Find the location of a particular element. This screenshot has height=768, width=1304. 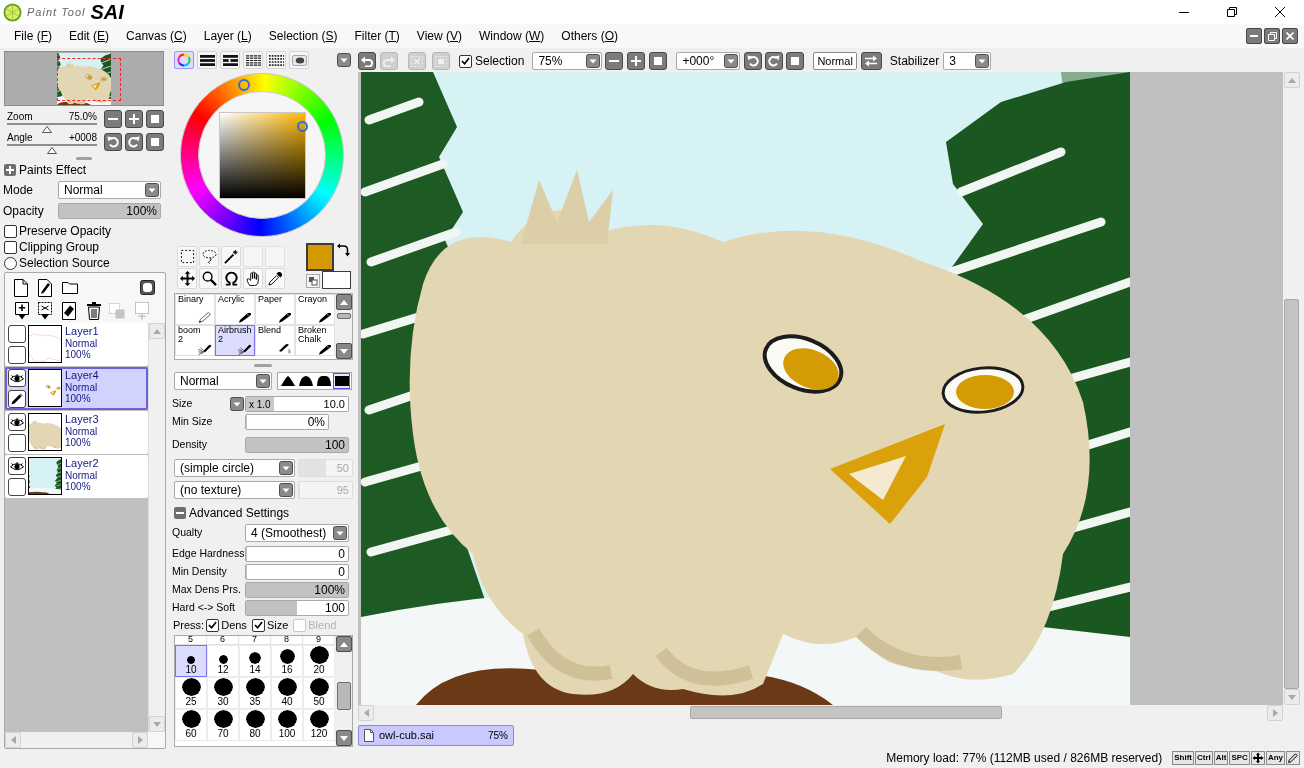

brush-size-option: 16 is located at coordinates (287, 661).